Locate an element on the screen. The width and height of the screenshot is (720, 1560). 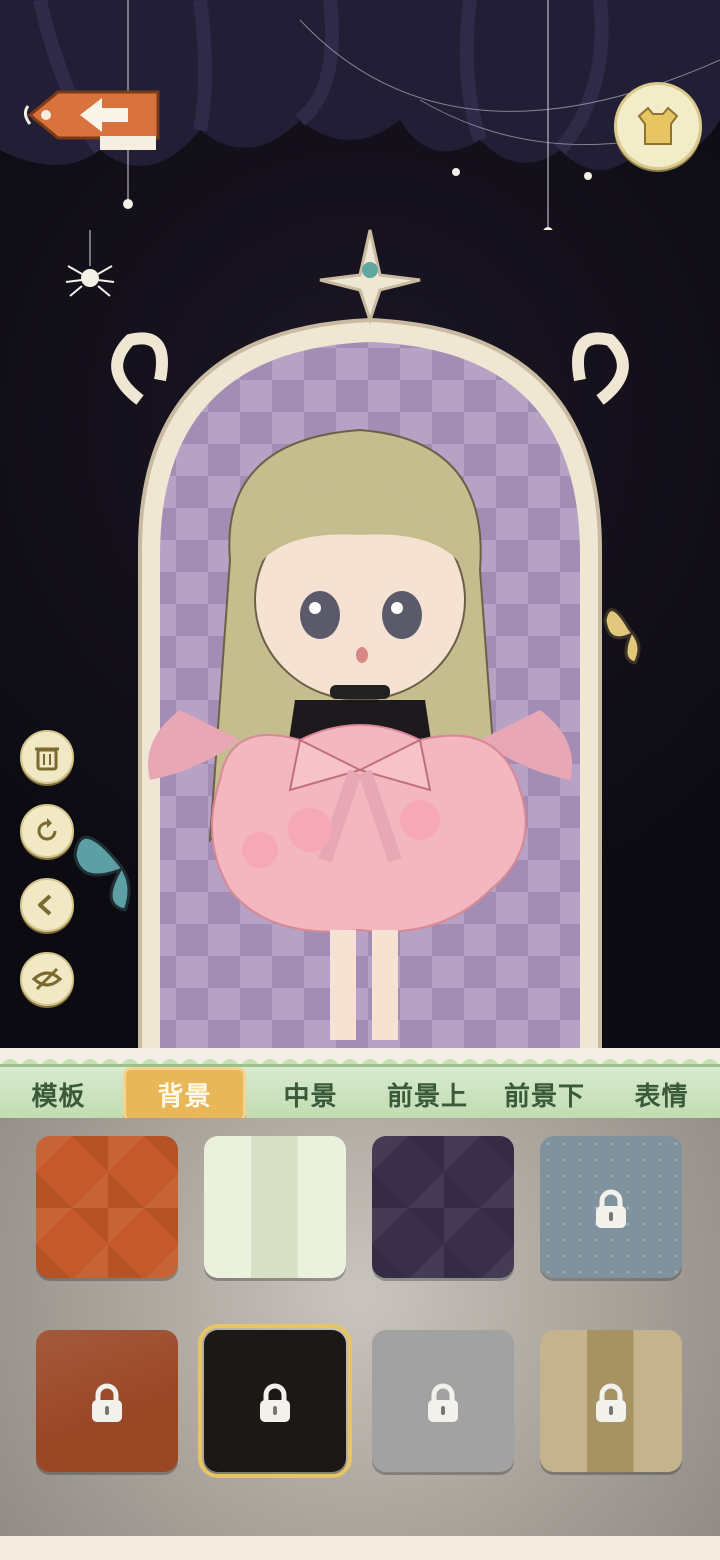
category-tabs: 模板 背景 中景 前景上 前景下 表情 is located at coordinates (360, 1094).